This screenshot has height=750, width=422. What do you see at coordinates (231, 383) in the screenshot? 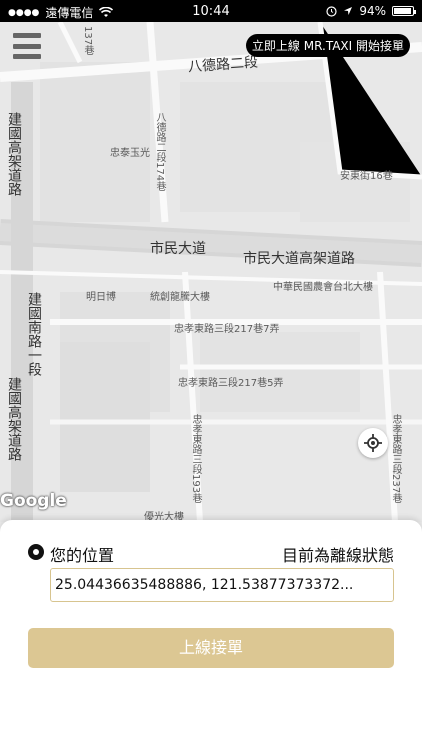
I see `map-label-zhongxiao-217-5: 忠孝東路三段217巷5弄` at bounding box center [231, 383].